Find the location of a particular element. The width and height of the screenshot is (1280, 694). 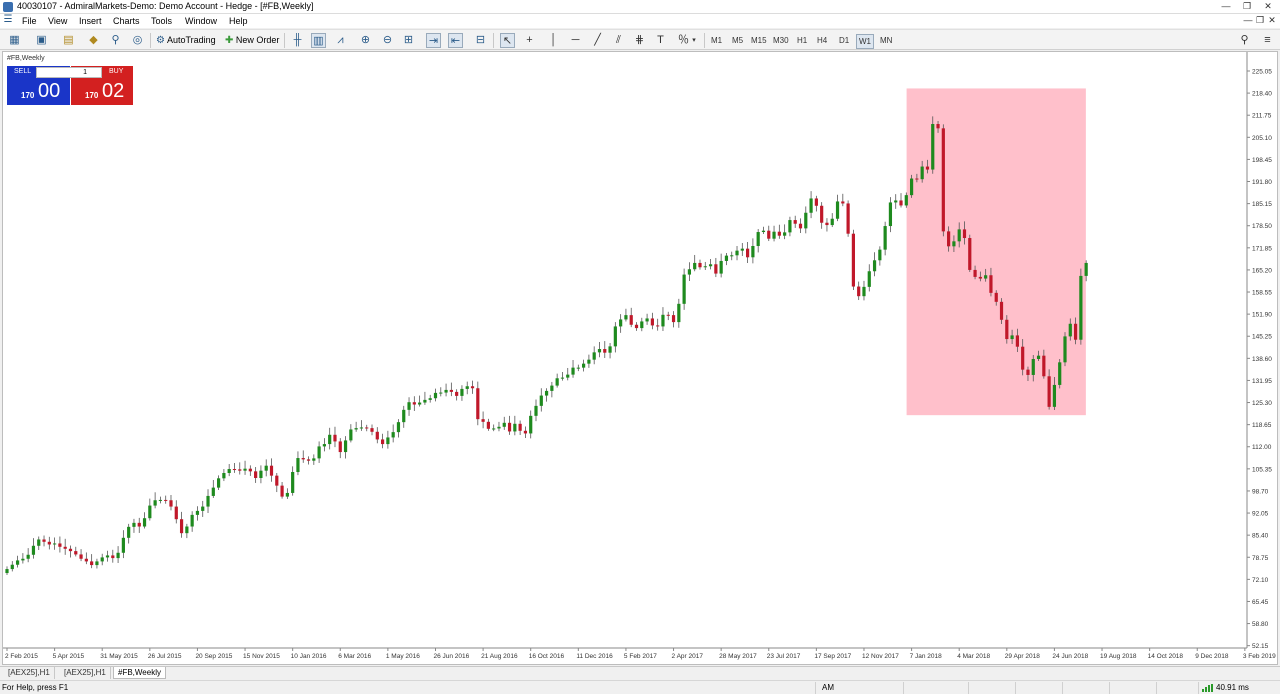

timeframe-w1: W1 is located at coordinates (865, 41).